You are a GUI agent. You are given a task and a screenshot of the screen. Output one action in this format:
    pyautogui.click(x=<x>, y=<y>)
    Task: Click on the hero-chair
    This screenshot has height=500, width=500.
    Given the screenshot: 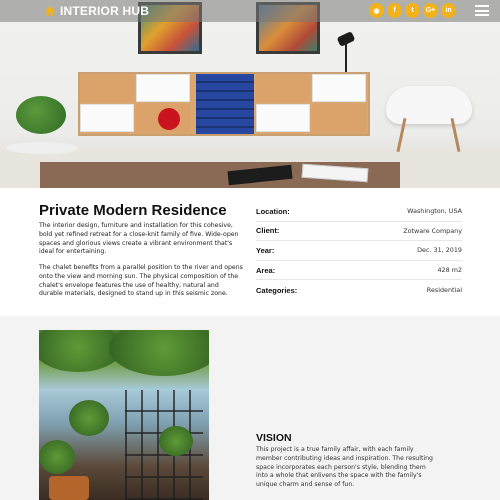 What is the action you would take?
    pyautogui.click(x=429, y=119)
    